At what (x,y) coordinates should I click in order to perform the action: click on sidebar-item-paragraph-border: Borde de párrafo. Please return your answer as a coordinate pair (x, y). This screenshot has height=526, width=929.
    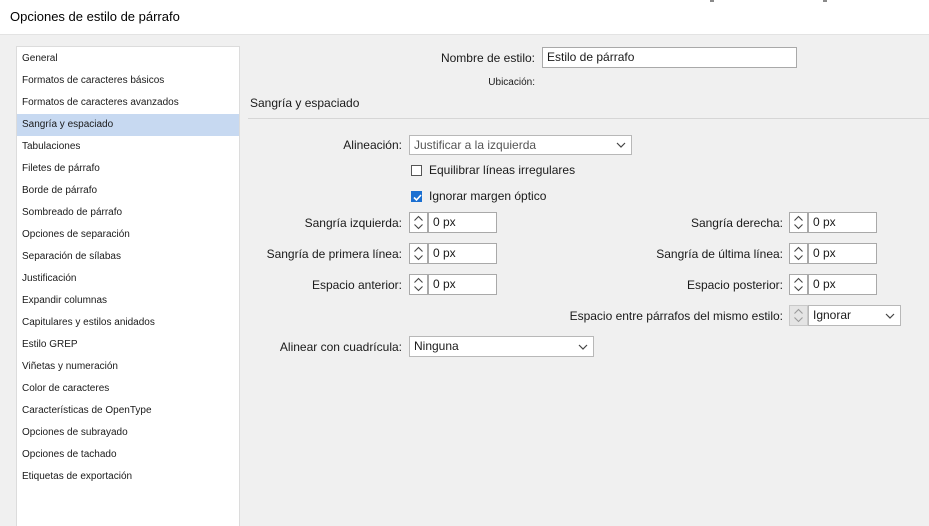
    Looking at the image, I should click on (128, 191).